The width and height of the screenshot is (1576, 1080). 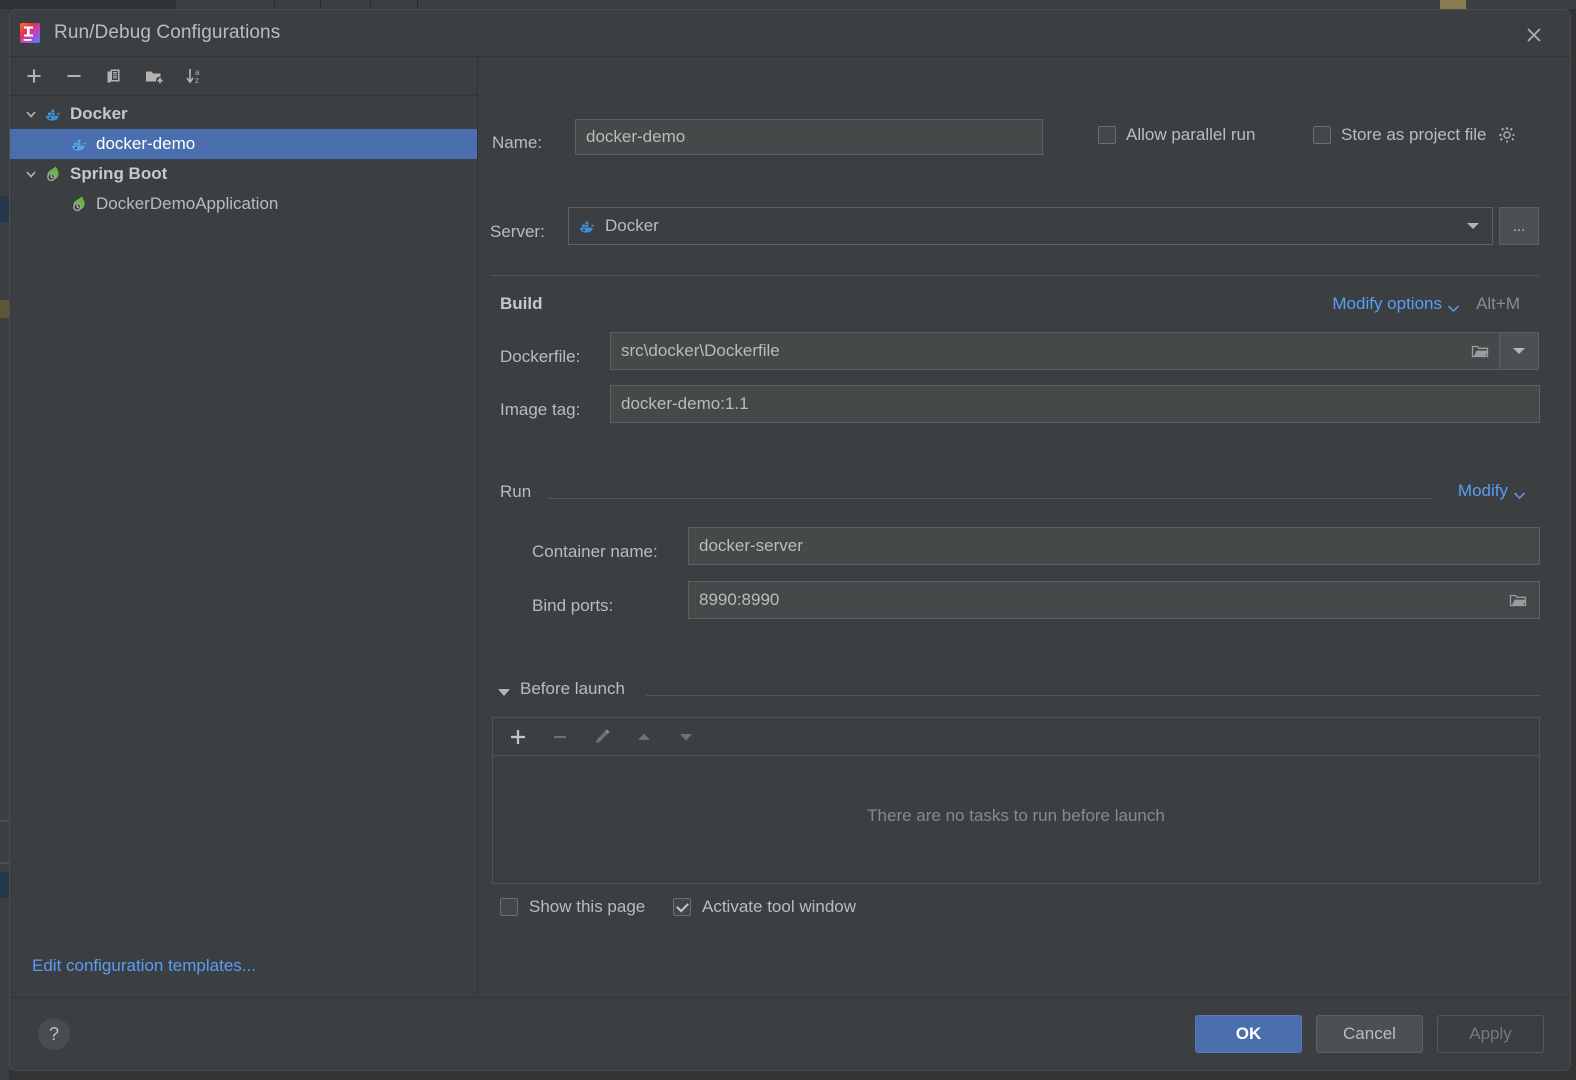 I want to click on allow-parallel-run-checkbox-row: Allow parallel run, so click(x=1176, y=135).